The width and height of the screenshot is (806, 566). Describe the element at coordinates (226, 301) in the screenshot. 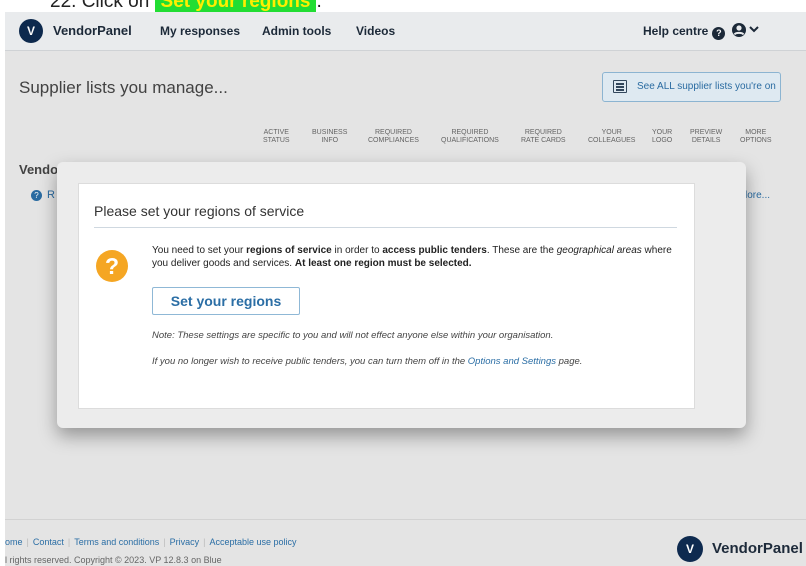

I see `set-your-regions-button: Set your regions` at that location.